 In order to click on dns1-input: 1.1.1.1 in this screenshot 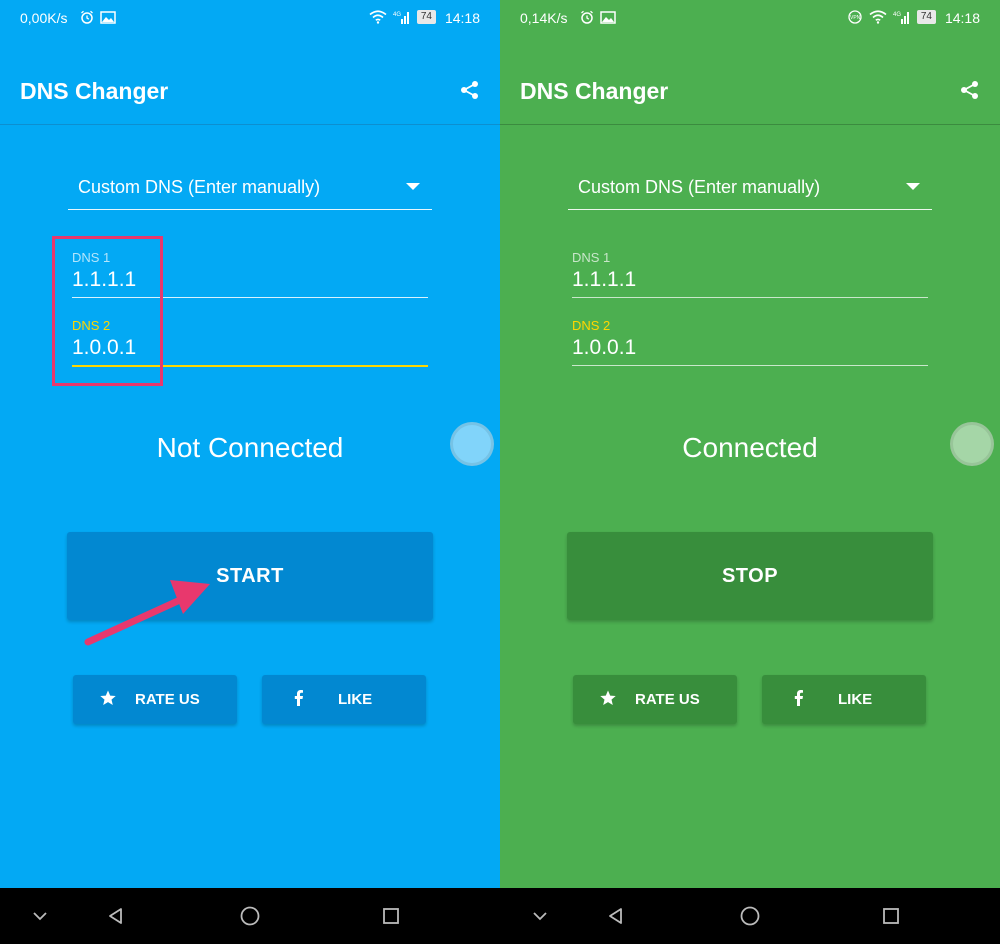, I will do `click(750, 283)`.